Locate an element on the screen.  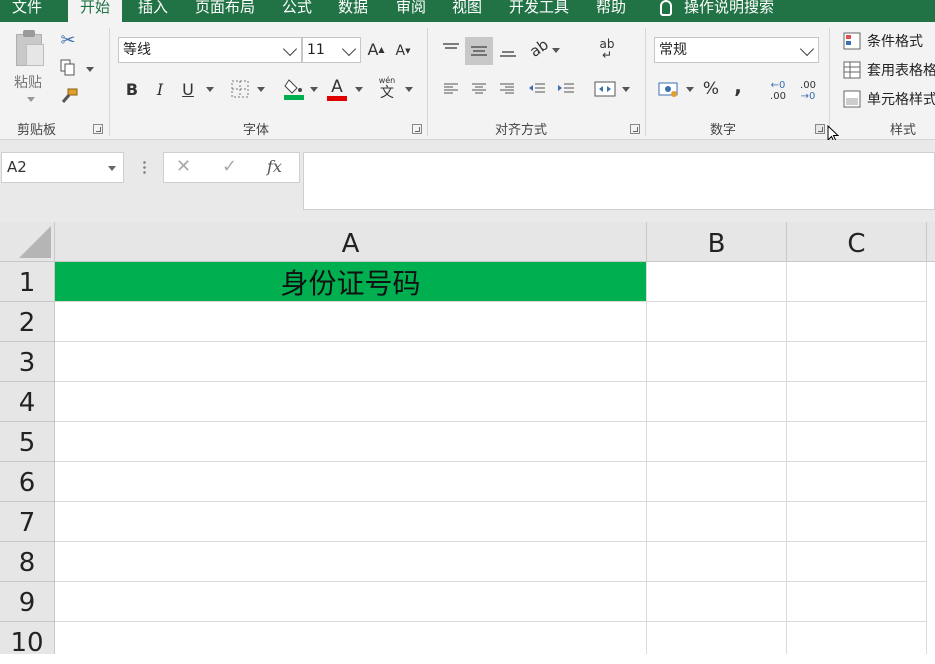
tab-help: 帮助 is located at coordinates (611, 11).